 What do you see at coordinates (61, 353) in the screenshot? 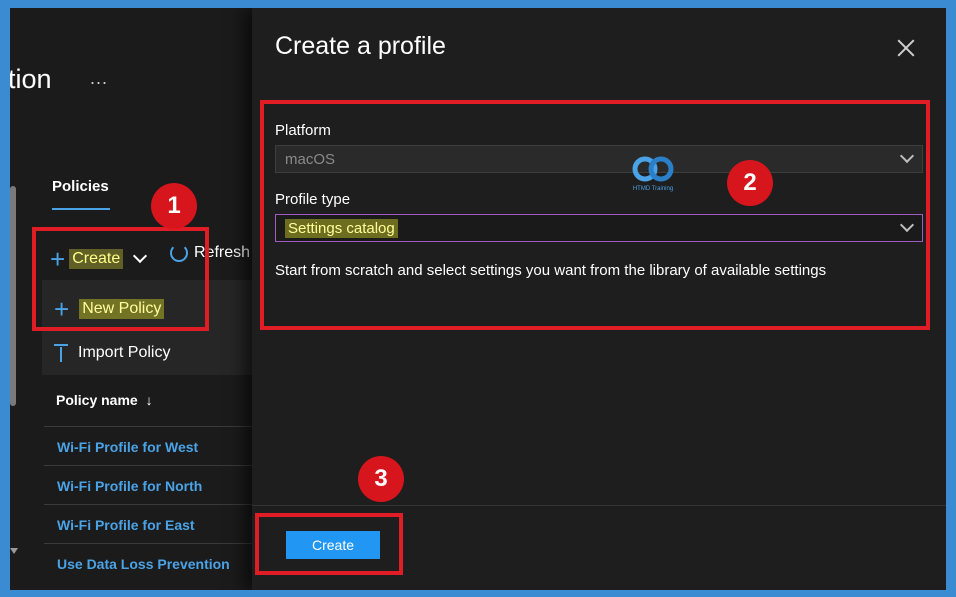
I see `upload-icon` at bounding box center [61, 353].